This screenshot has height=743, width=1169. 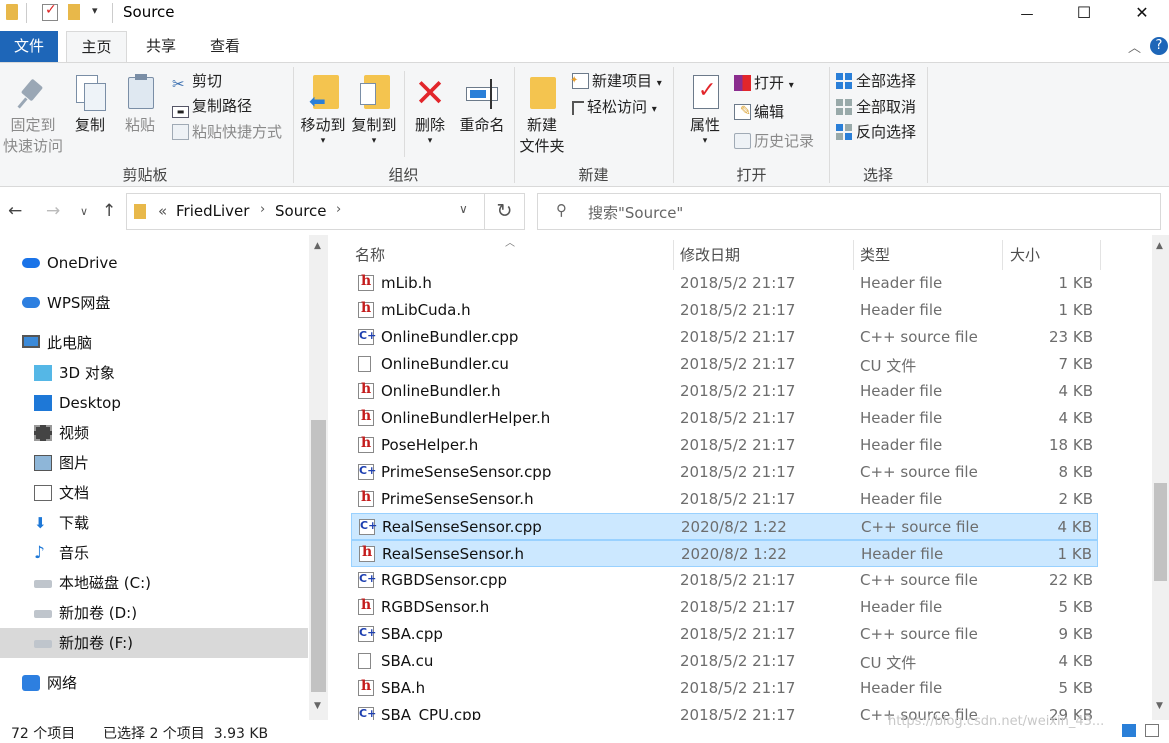 What do you see at coordinates (463, 209) in the screenshot?
I see `address-dropdown-button: ∨` at bounding box center [463, 209].